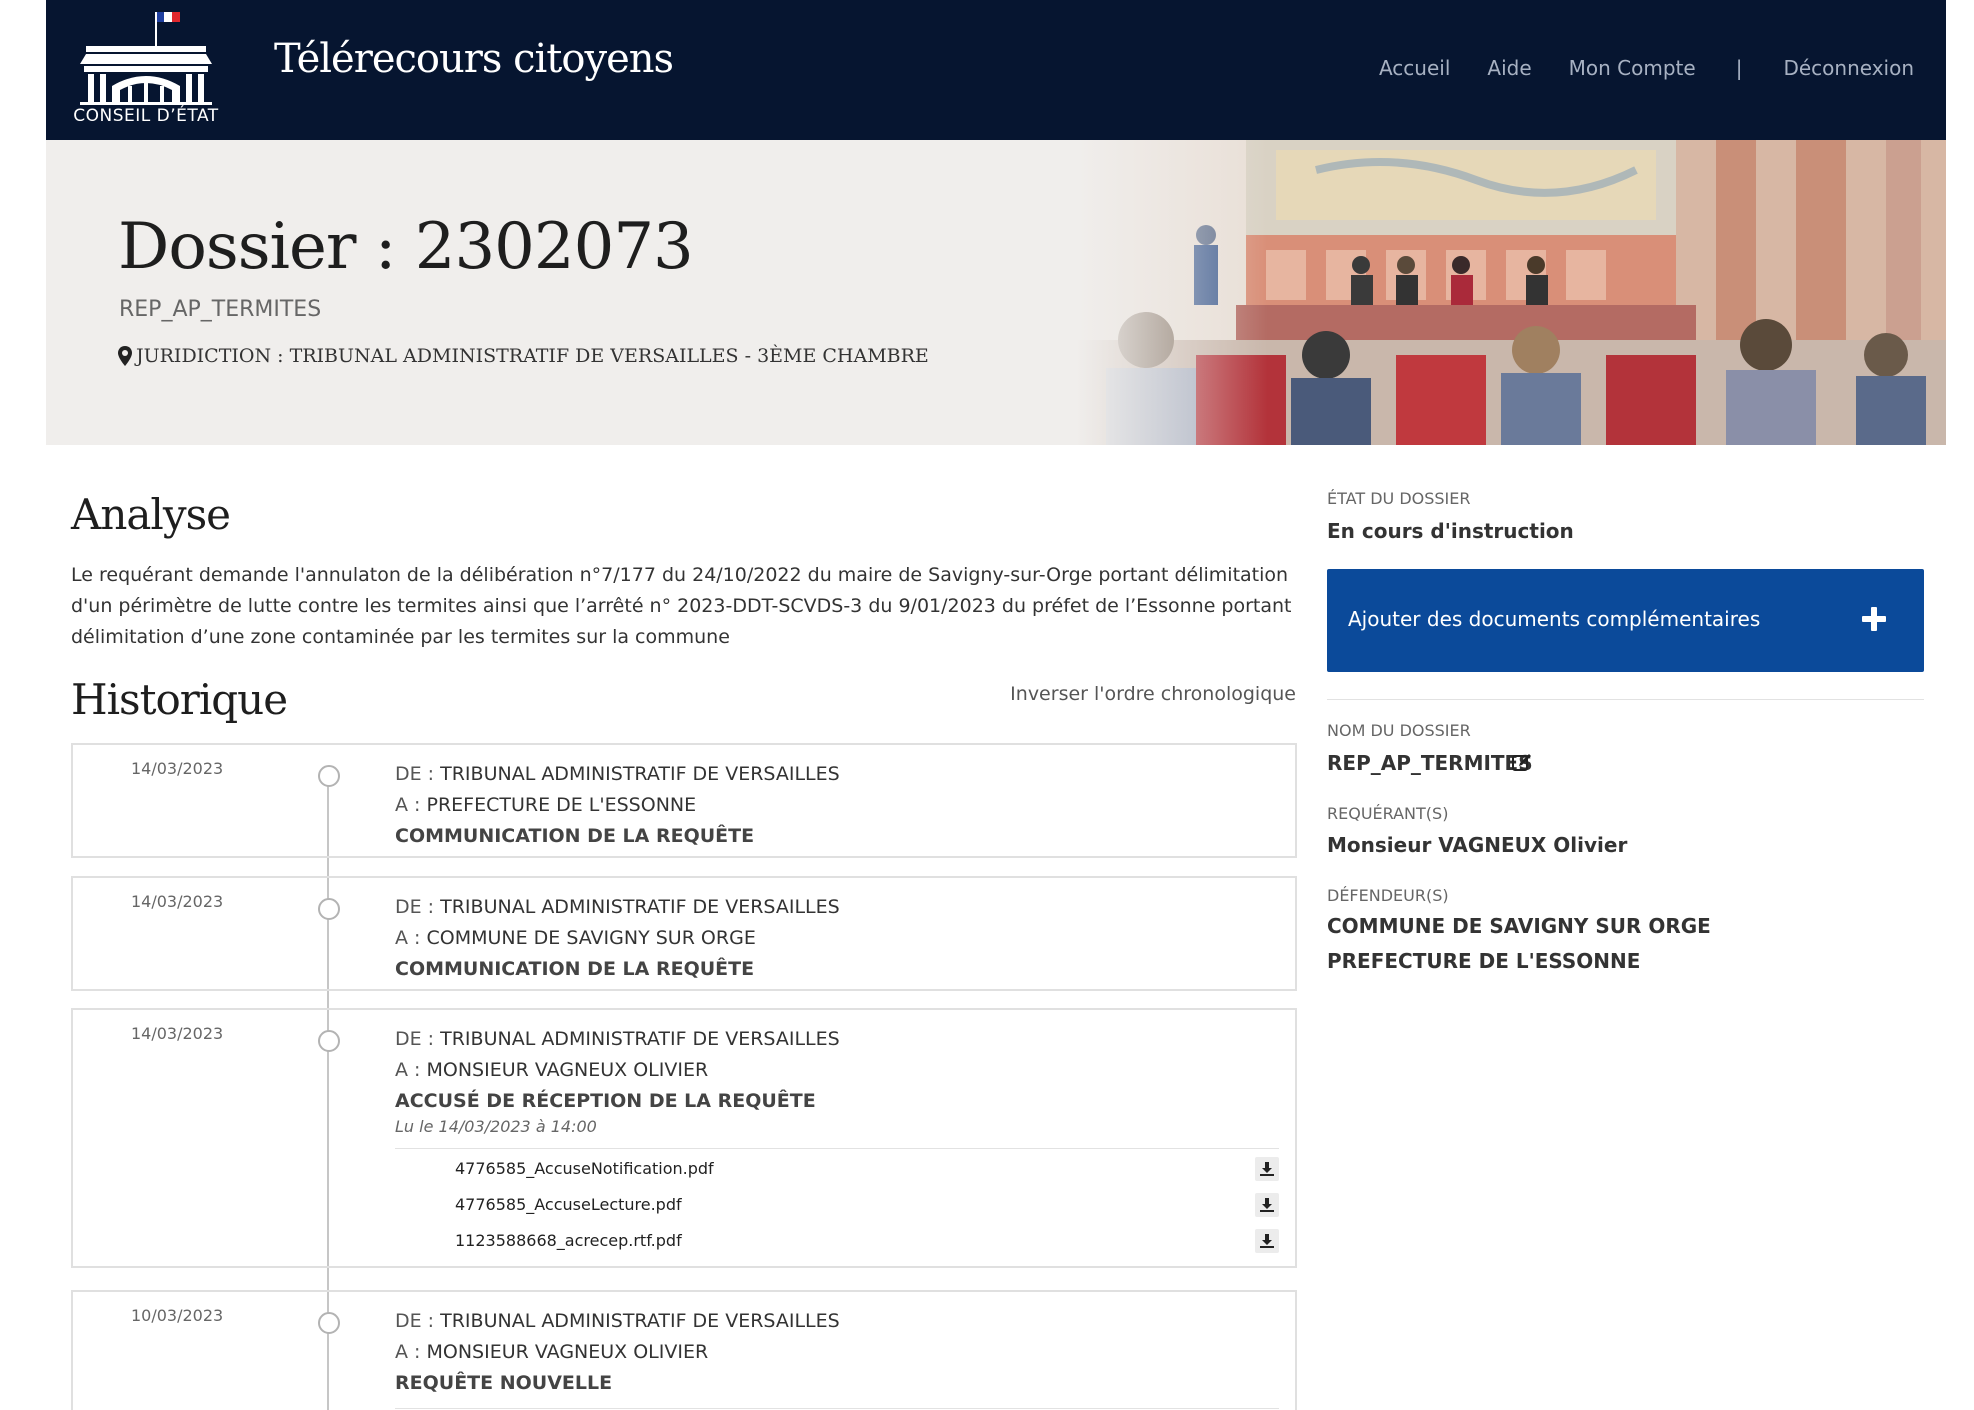 This screenshot has height=1410, width=1974. Describe the element at coordinates (1848, 68) in the screenshot. I see `nav-logout-link: Déconnexion` at that location.